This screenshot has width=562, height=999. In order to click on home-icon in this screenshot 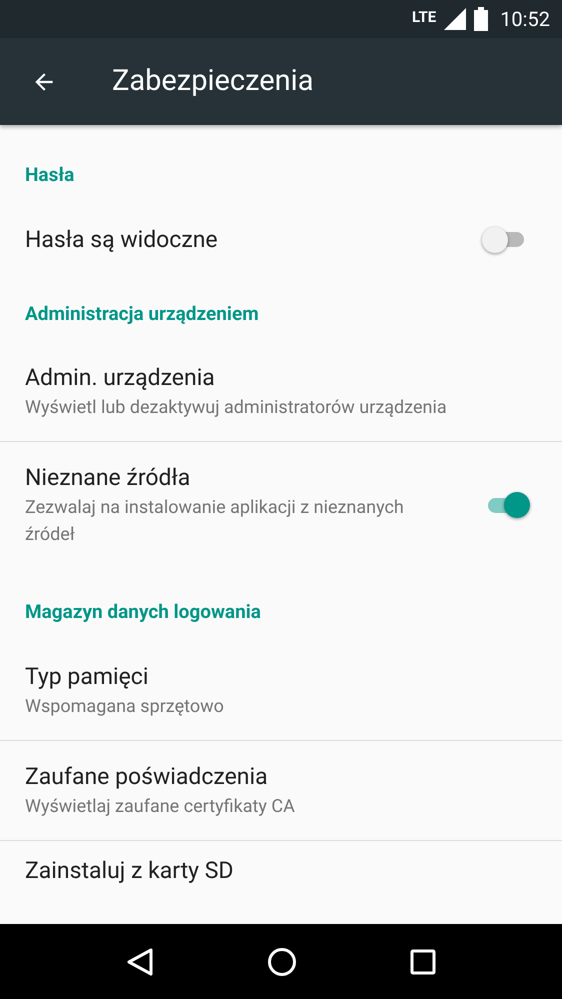, I will do `click(281, 961)`.